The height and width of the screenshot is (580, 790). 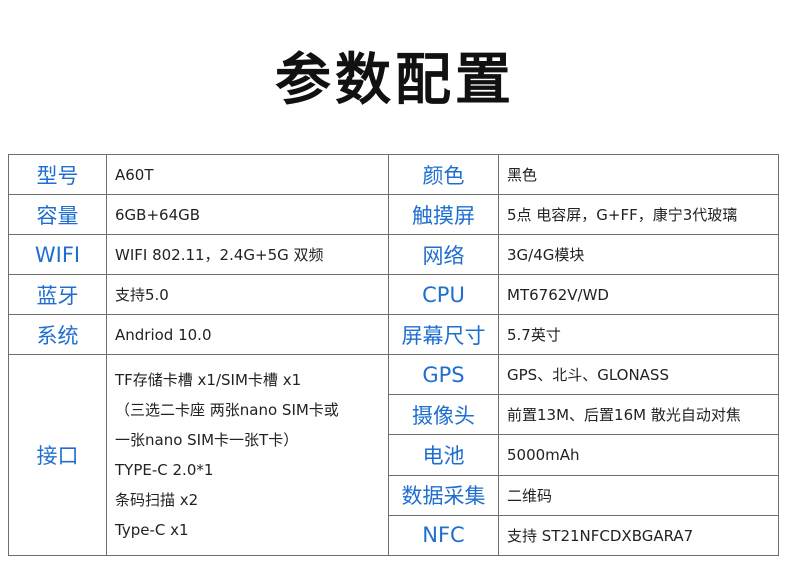 I want to click on table-row: 容量 6GB+64GB 触摸屏 5点 电容屏，G+FF，康宁3代玻璃, so click(x=393, y=214).